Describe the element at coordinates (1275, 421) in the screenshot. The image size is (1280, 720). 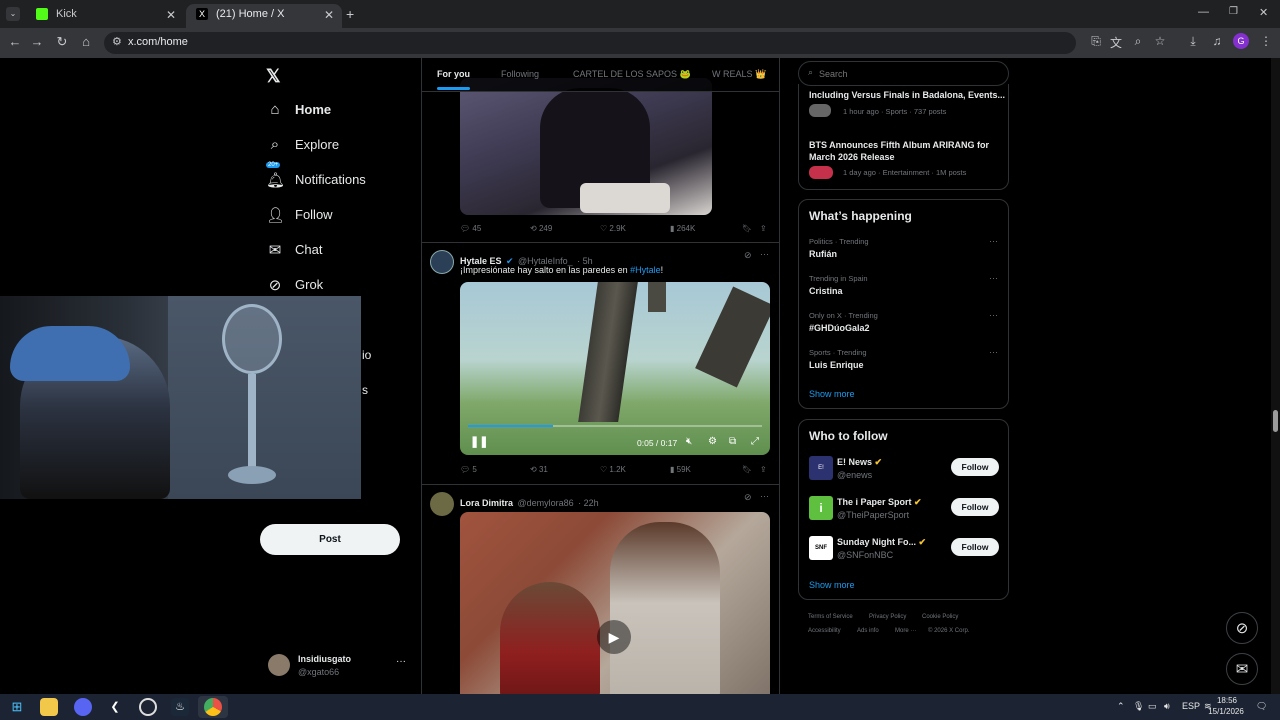
I see `scrollbar-thumb` at that location.